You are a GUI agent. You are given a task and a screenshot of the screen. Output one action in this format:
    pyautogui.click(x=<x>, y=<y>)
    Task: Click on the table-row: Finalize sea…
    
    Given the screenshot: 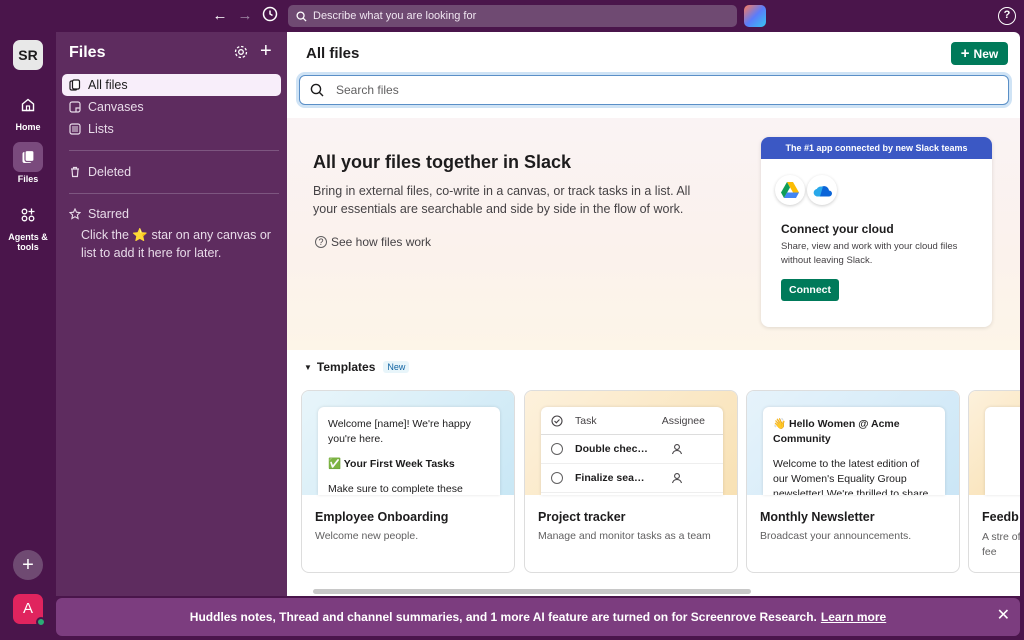 What is the action you would take?
    pyautogui.click(x=632, y=478)
    